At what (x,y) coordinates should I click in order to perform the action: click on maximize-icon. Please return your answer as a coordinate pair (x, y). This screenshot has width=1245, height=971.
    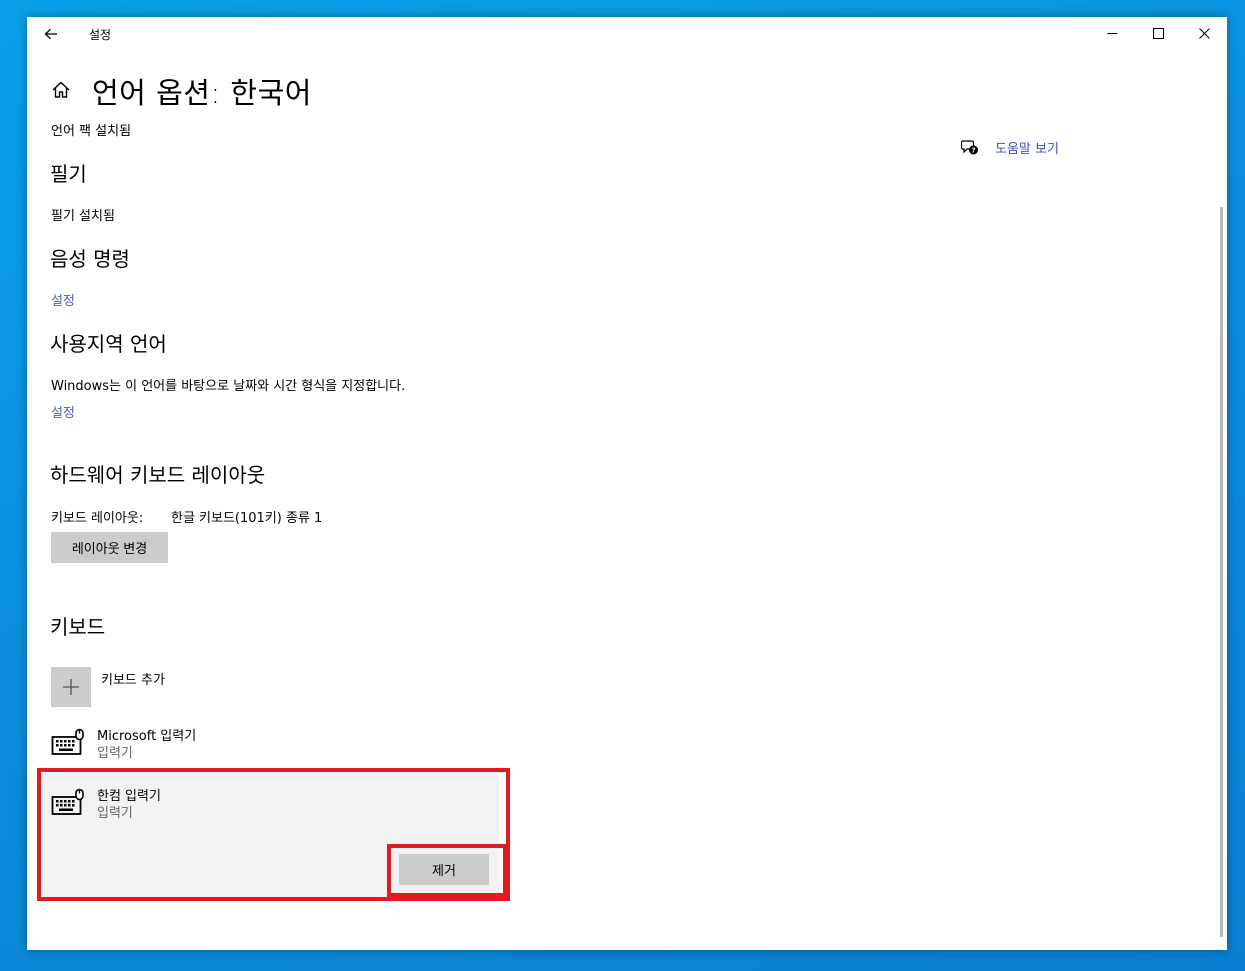
    Looking at the image, I should click on (1158, 33).